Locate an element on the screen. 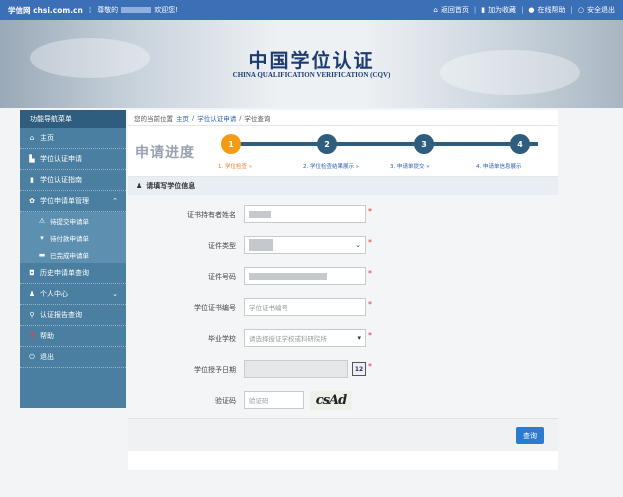 The image size is (623, 497). sidebar-item-label: 认证报告查询 is located at coordinates (61, 315).